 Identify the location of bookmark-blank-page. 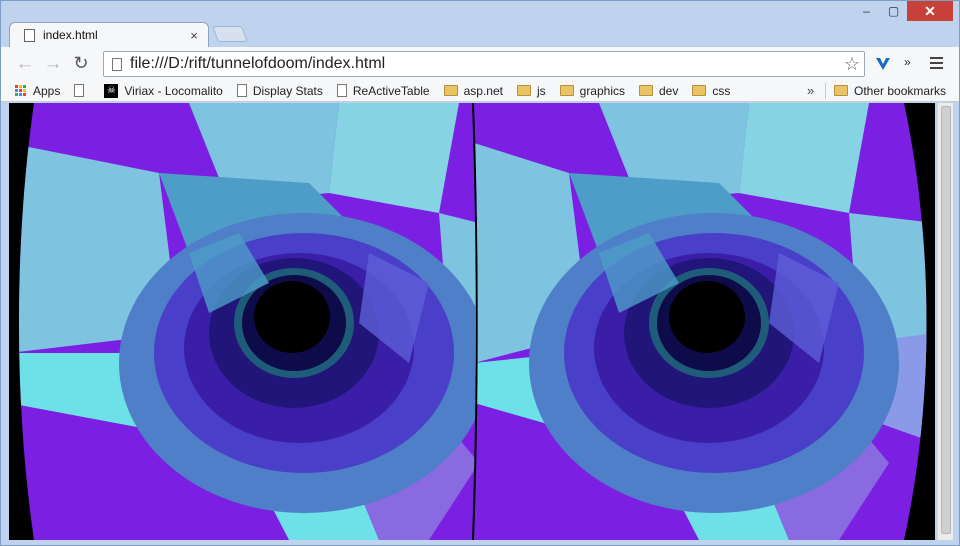
(82, 90).